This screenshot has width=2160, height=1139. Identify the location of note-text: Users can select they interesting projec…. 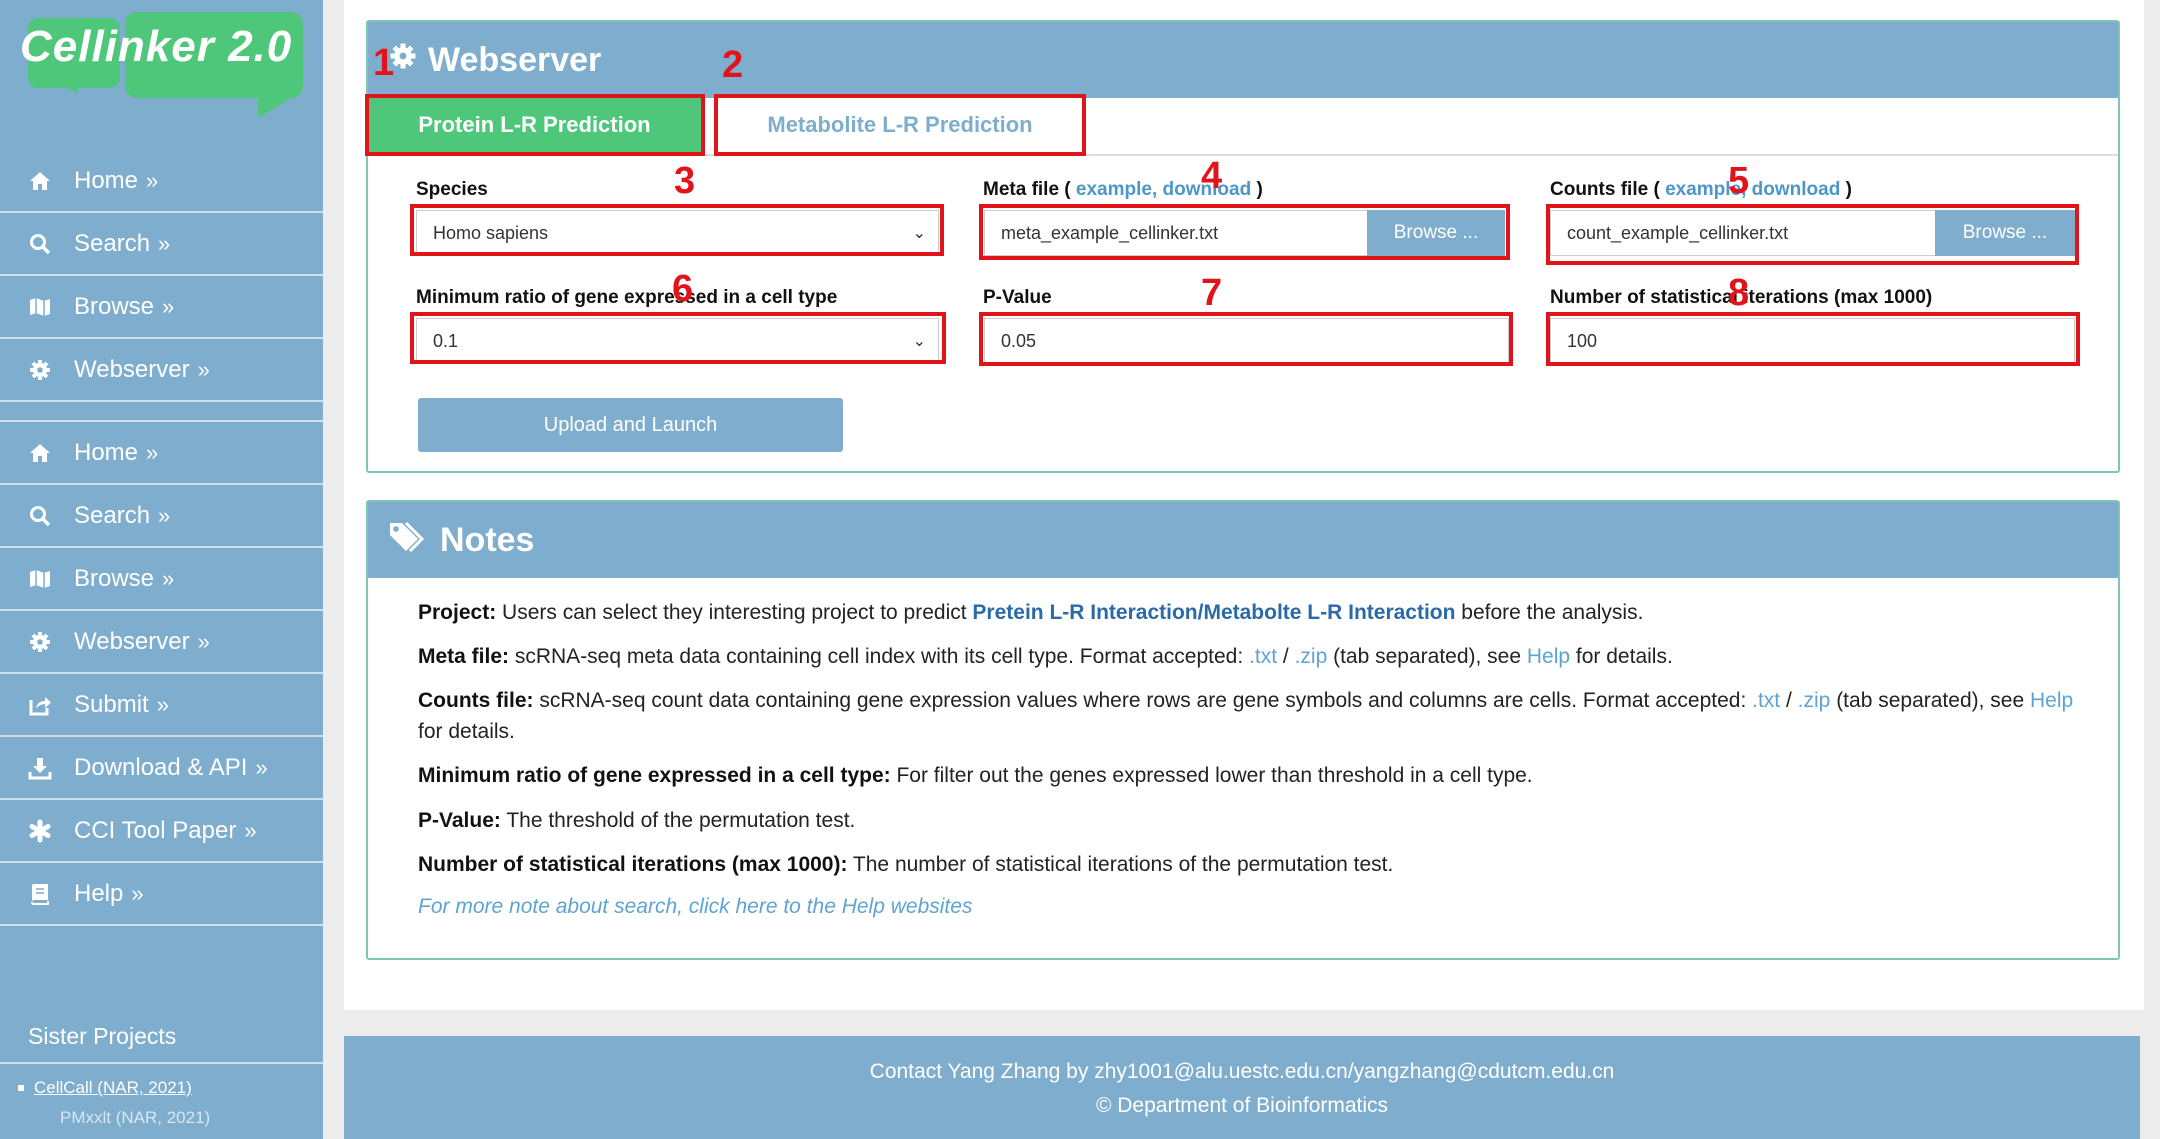
(734, 612).